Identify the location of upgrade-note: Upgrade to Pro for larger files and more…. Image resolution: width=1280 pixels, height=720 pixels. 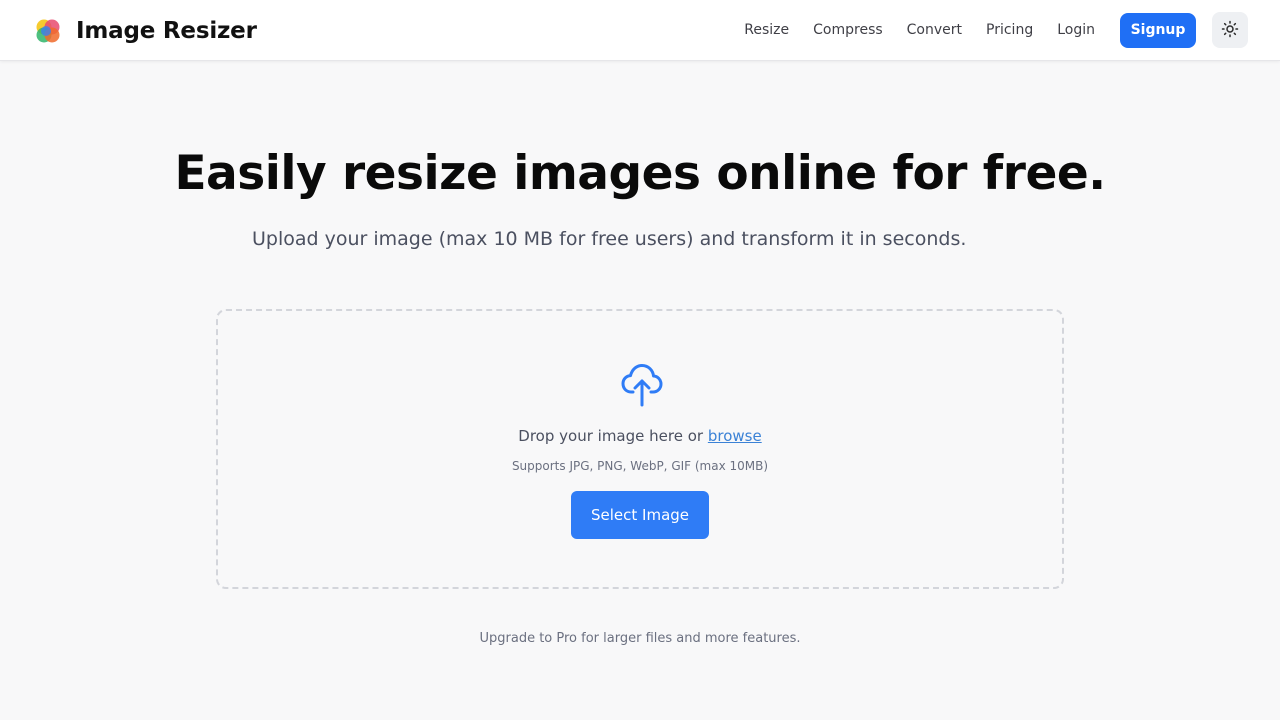
(640, 638).